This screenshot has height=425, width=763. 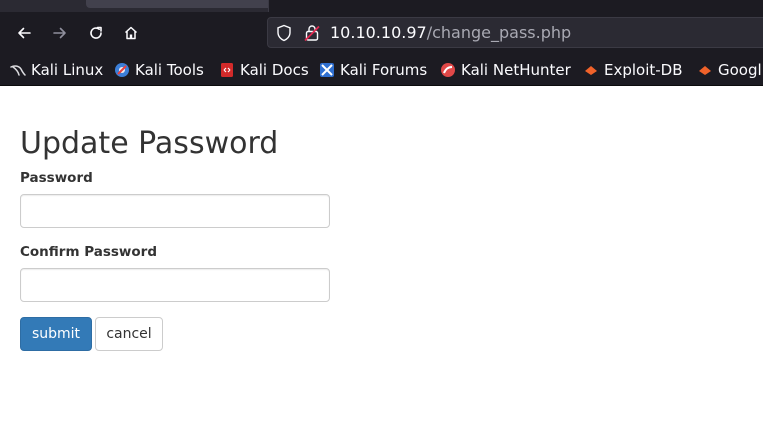 What do you see at coordinates (740, 70) in the screenshot?
I see `bookmark-label: Googl` at bounding box center [740, 70].